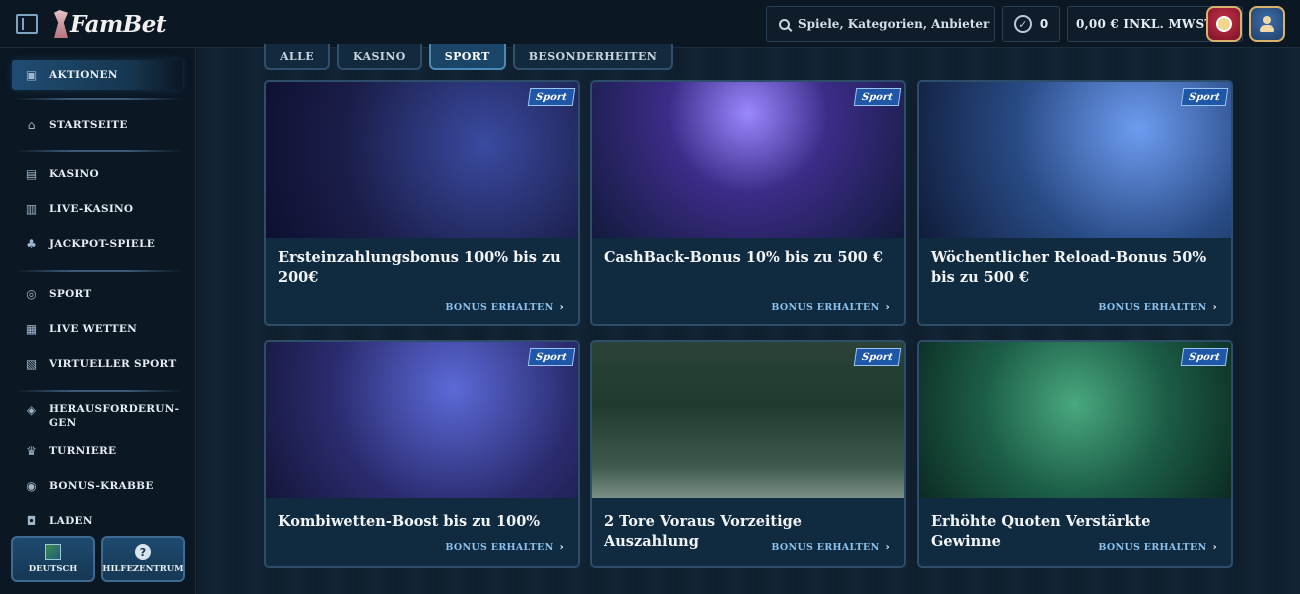 This screenshot has width=1300, height=594. I want to click on sidebar-item-herausforderungen: ◈ HERAUSFORDERUN-GEN, so click(97, 419).